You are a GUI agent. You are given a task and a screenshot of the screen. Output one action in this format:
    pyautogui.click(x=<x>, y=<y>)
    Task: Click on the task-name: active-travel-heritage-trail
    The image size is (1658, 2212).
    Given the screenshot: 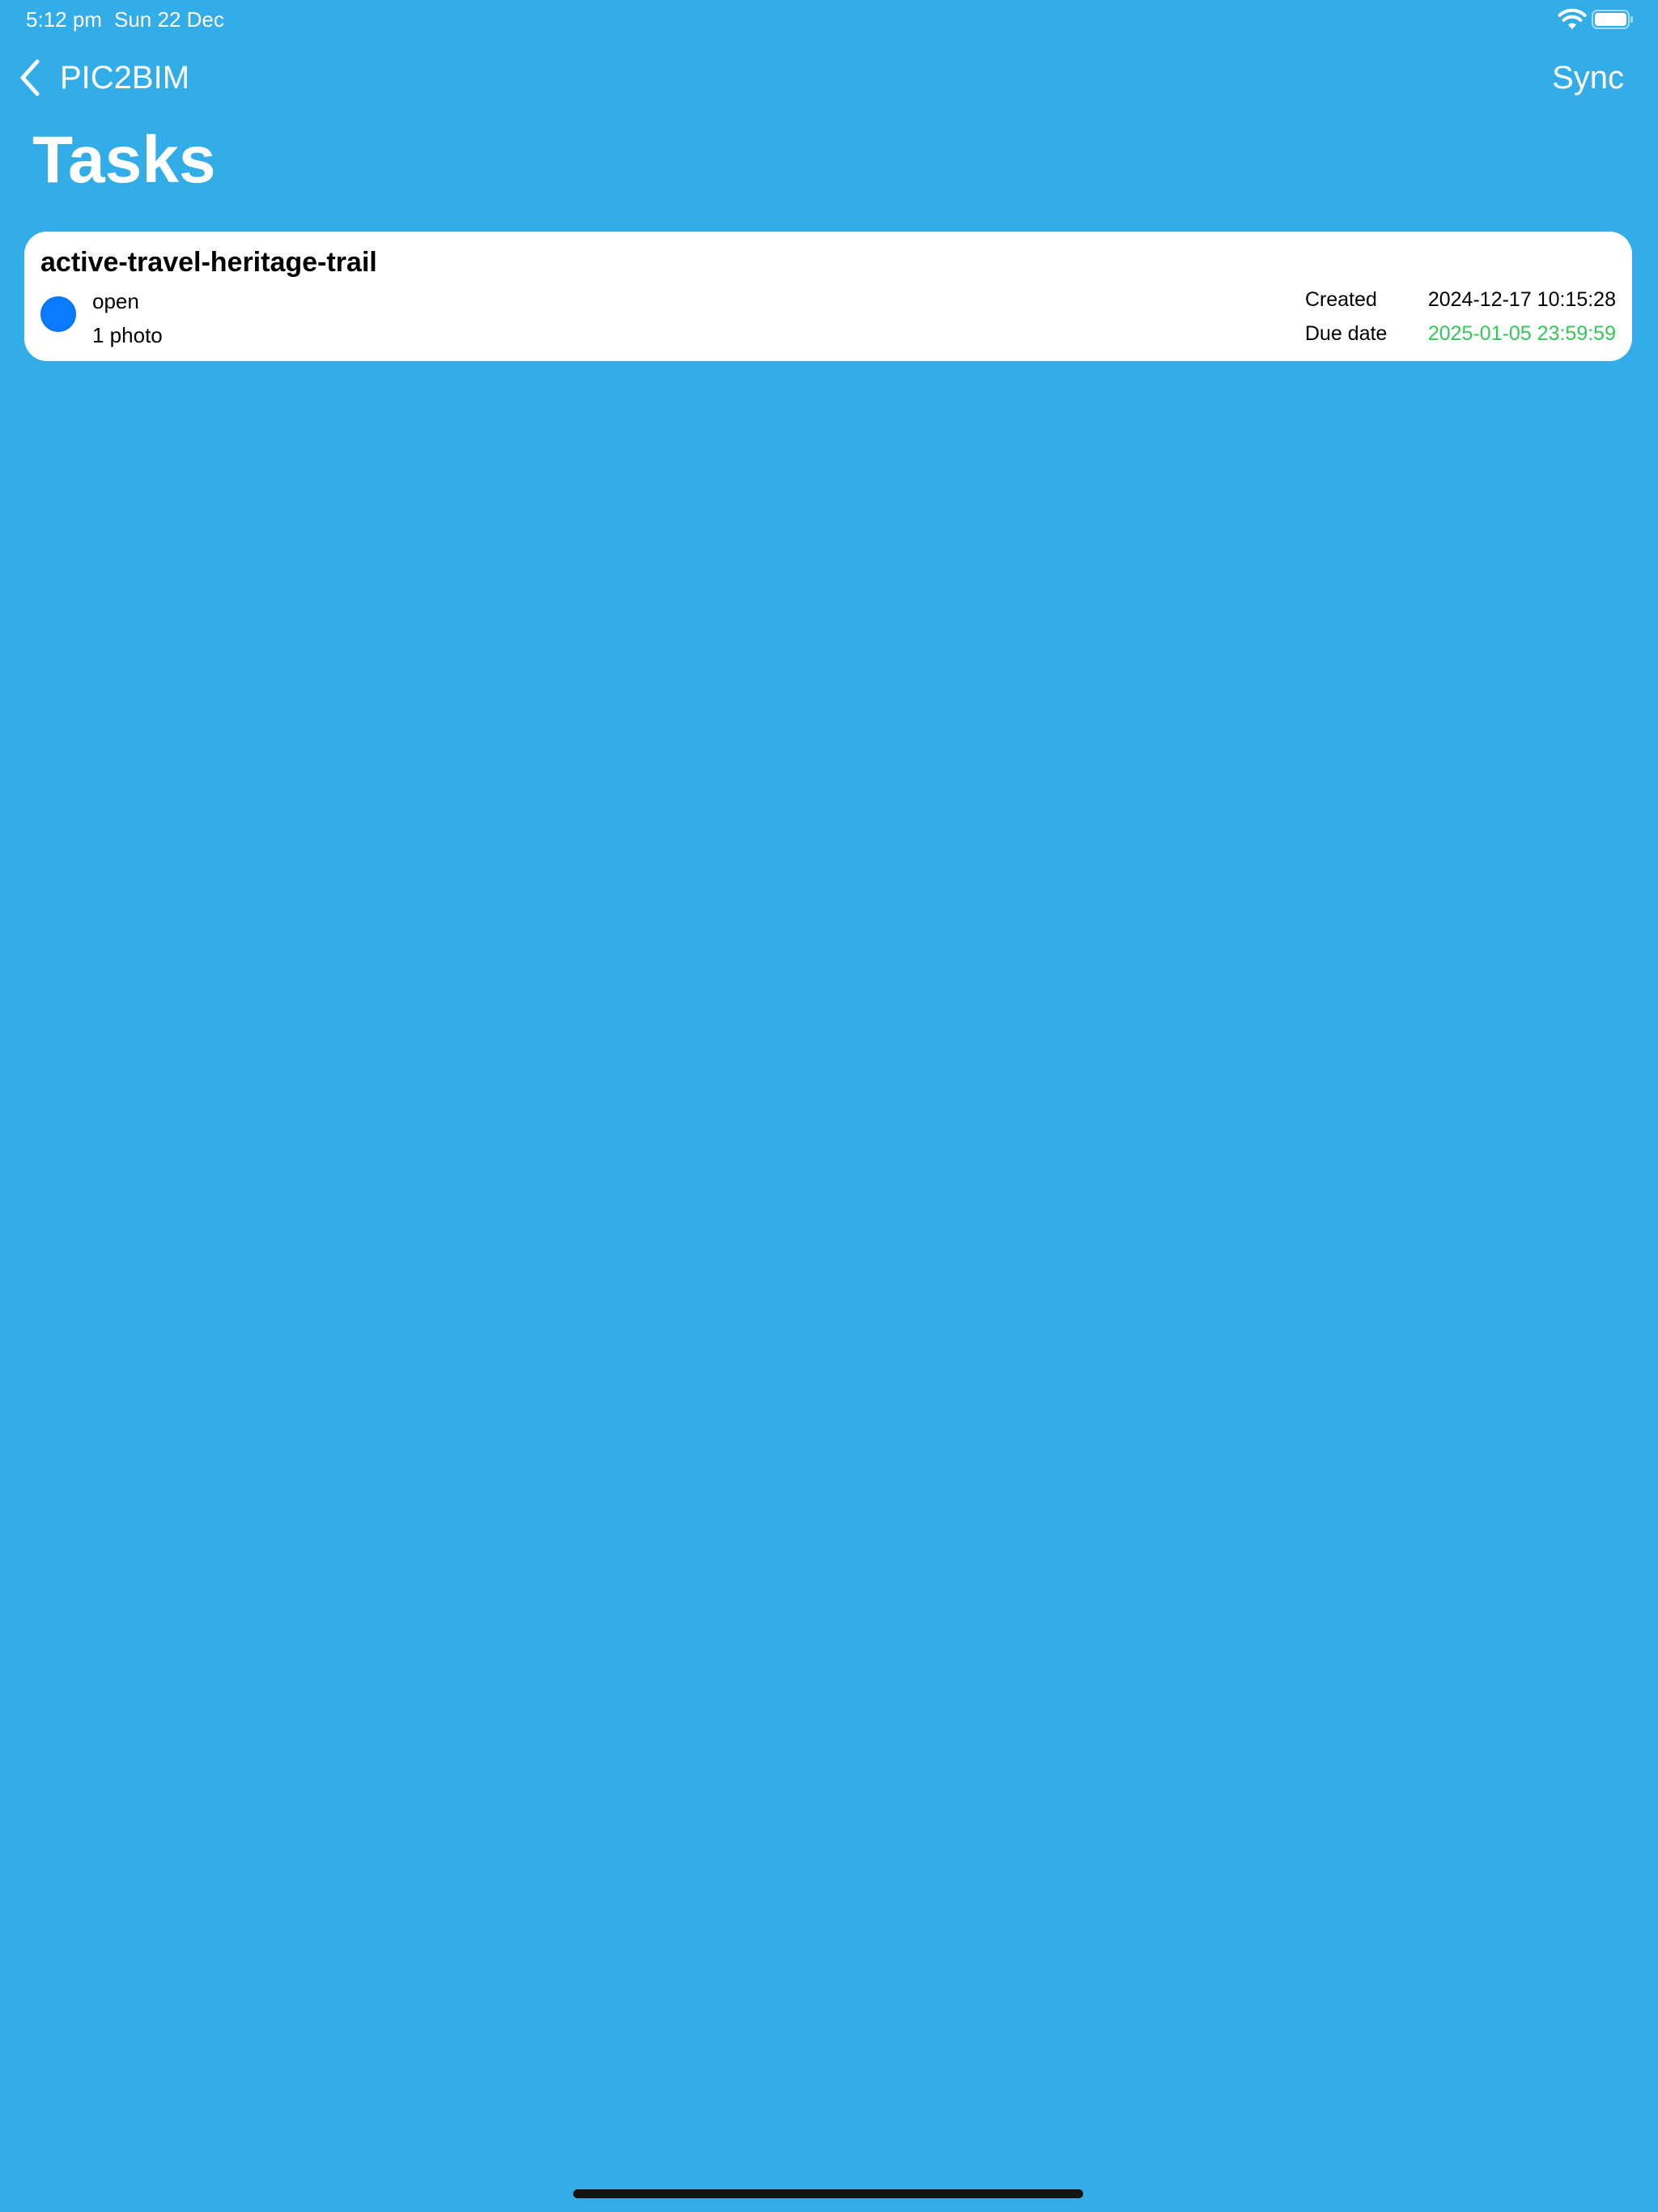 What is the action you would take?
    pyautogui.click(x=208, y=263)
    